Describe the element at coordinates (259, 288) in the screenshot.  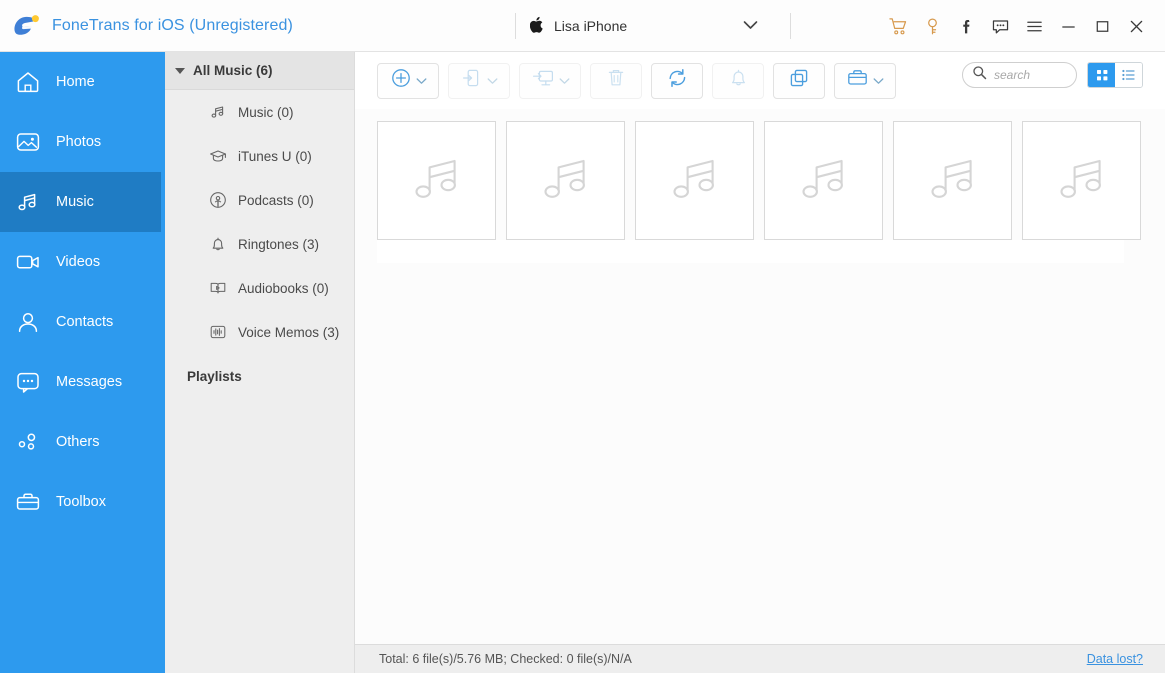
I see `category-item-audiobooks: Audiobooks (0)` at that location.